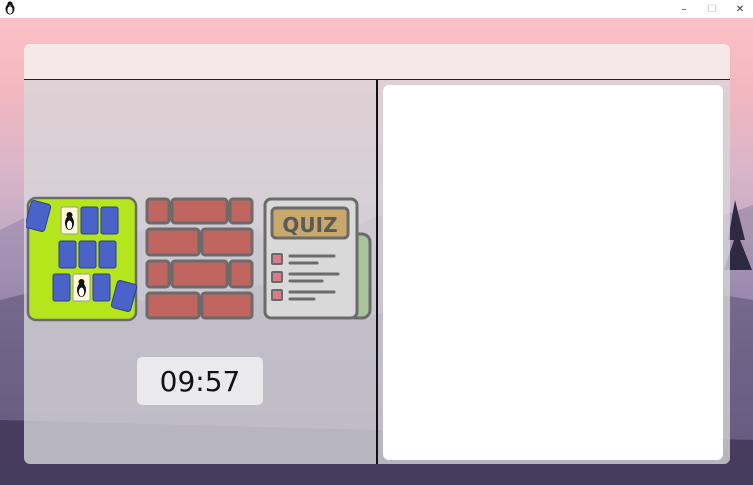 This screenshot has height=485, width=753. What do you see at coordinates (200, 381) in the screenshot?
I see `timer-display: 09:57` at bounding box center [200, 381].